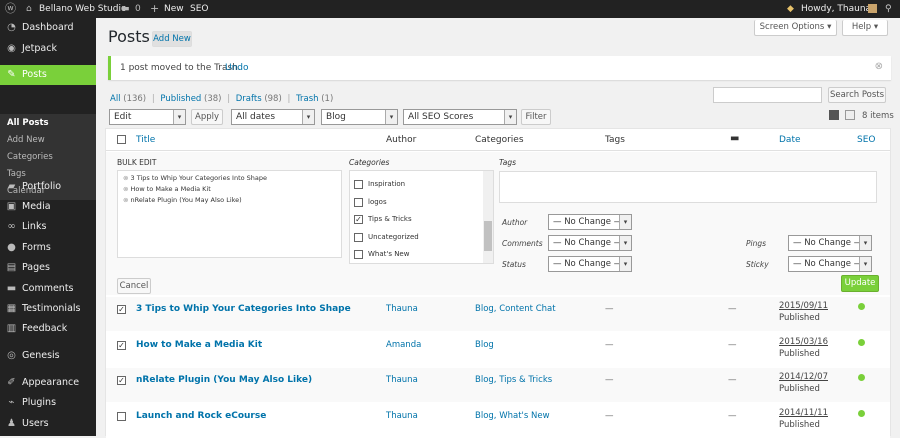 This screenshot has height=438, width=900. What do you see at coordinates (48, 28) in the screenshot?
I see `sidebar-item-dashboard: ◔ Dashboard` at bounding box center [48, 28].